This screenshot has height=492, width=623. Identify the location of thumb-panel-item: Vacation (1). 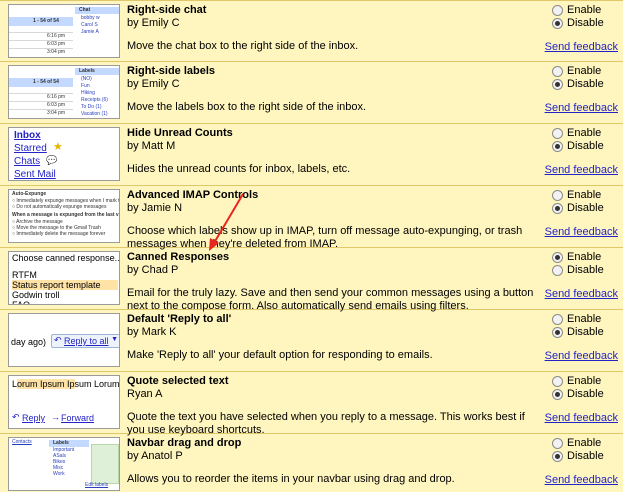
(94, 114).